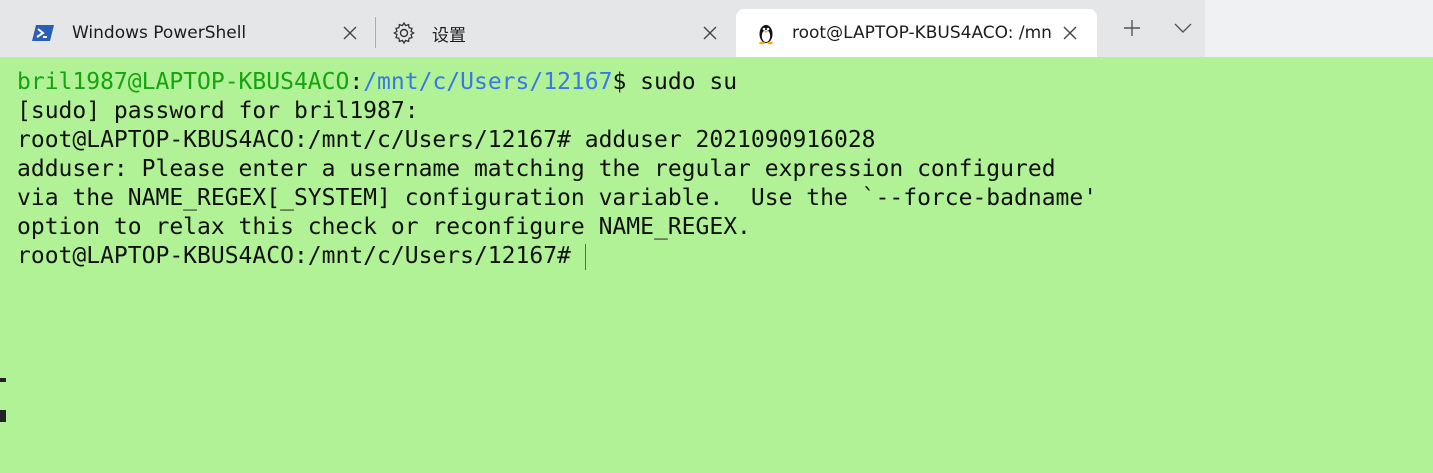  I want to click on tab-dropdown-button, so click(1183, 28).